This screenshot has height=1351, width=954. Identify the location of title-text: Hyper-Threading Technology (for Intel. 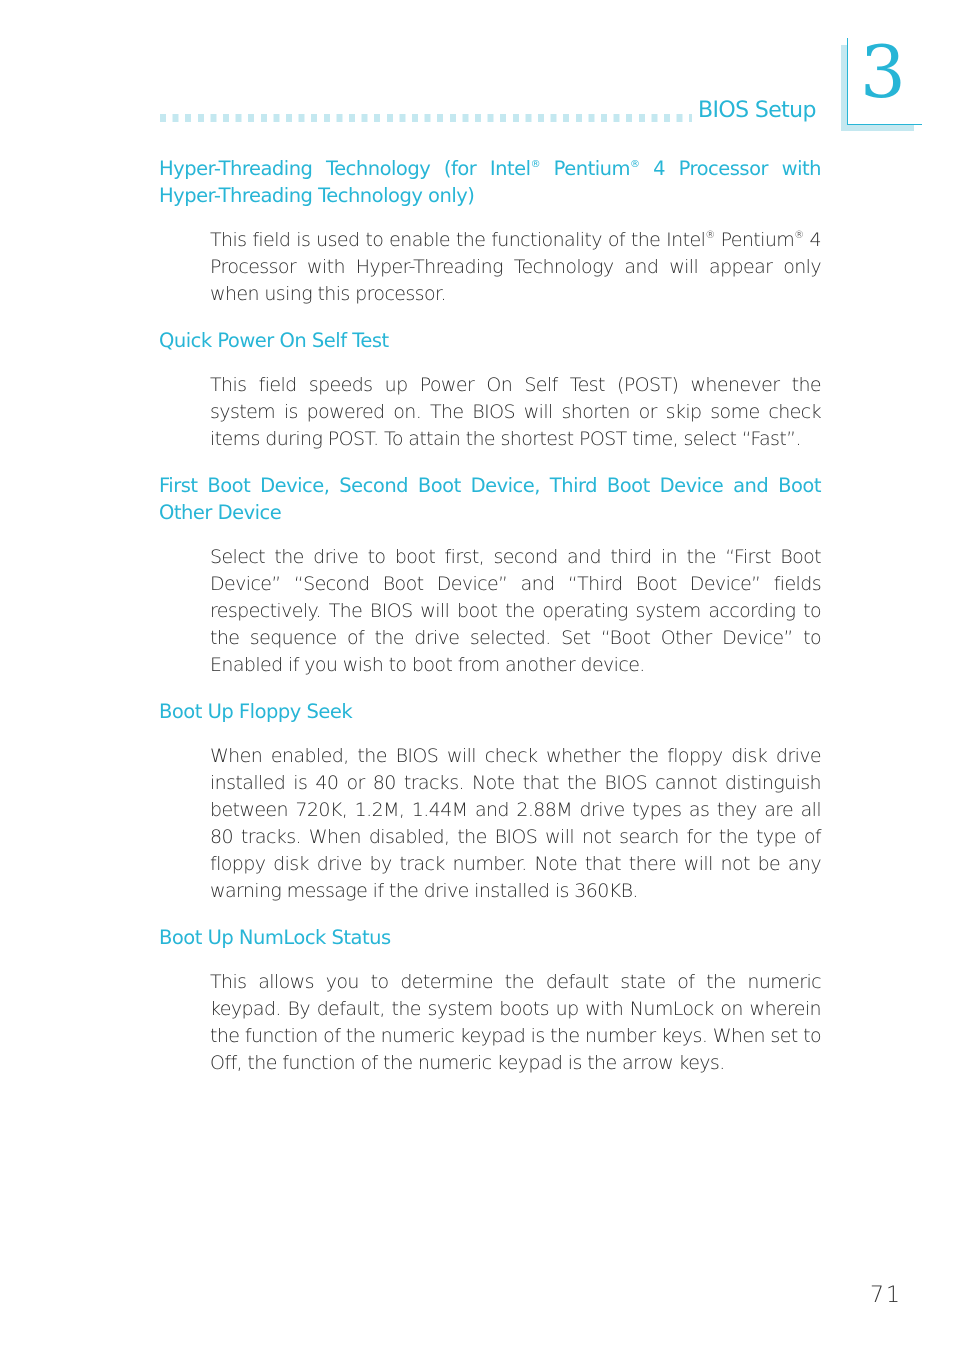
(345, 168).